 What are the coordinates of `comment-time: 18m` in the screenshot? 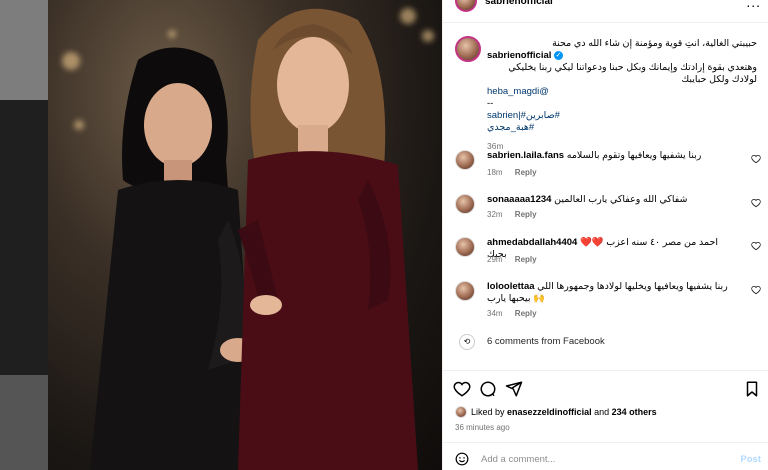 It's located at (495, 172).